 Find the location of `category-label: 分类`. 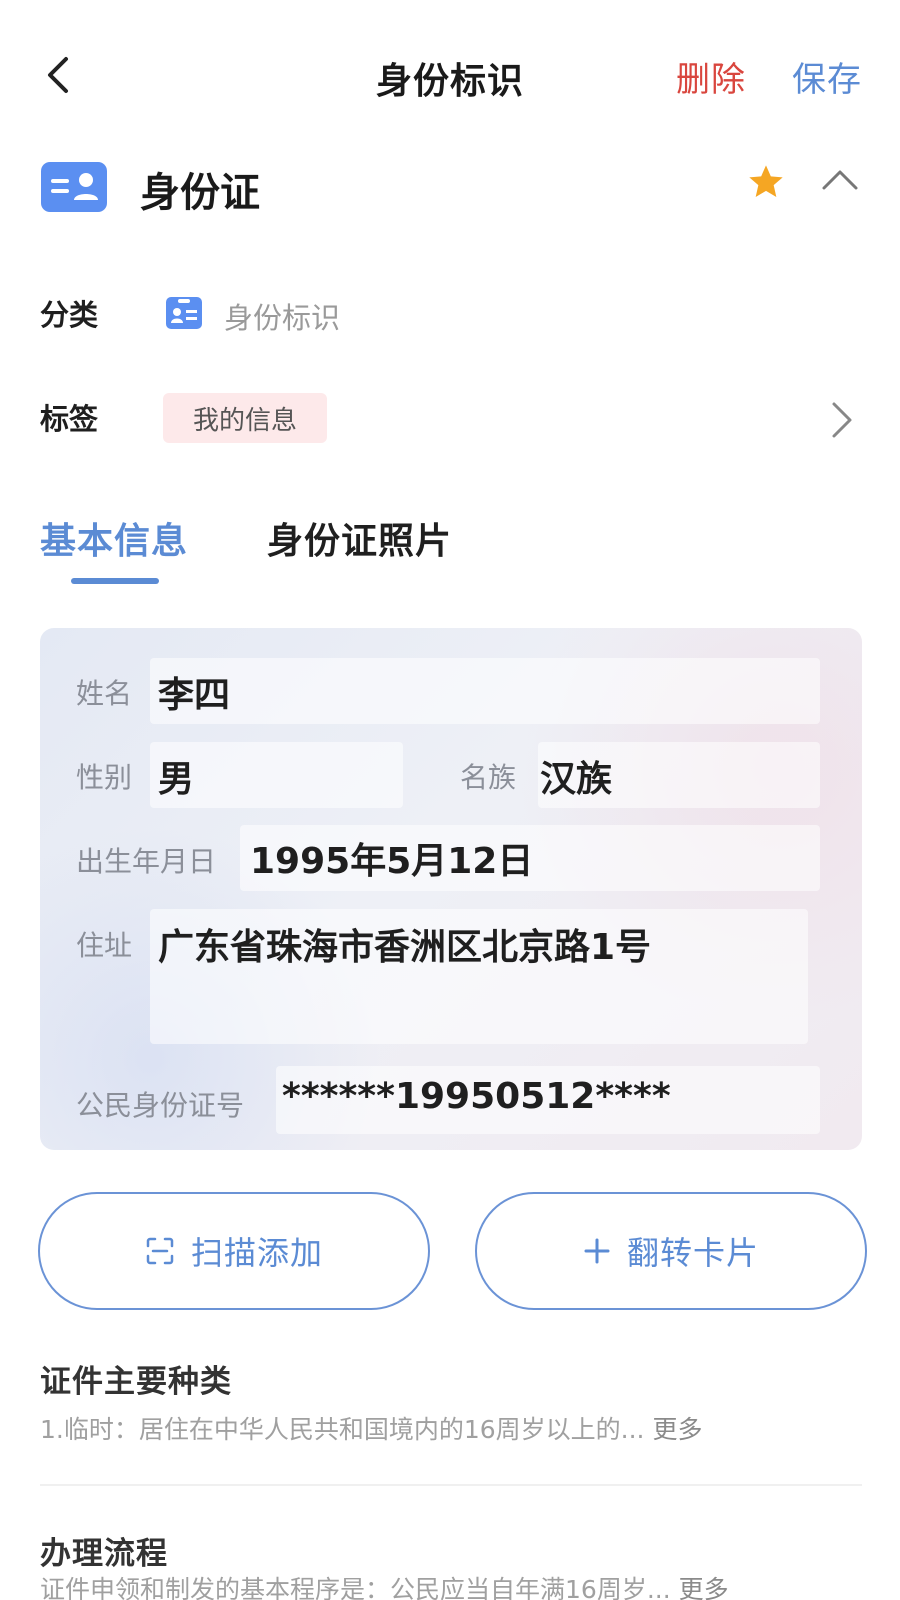

category-label: 分类 is located at coordinates (69, 315).